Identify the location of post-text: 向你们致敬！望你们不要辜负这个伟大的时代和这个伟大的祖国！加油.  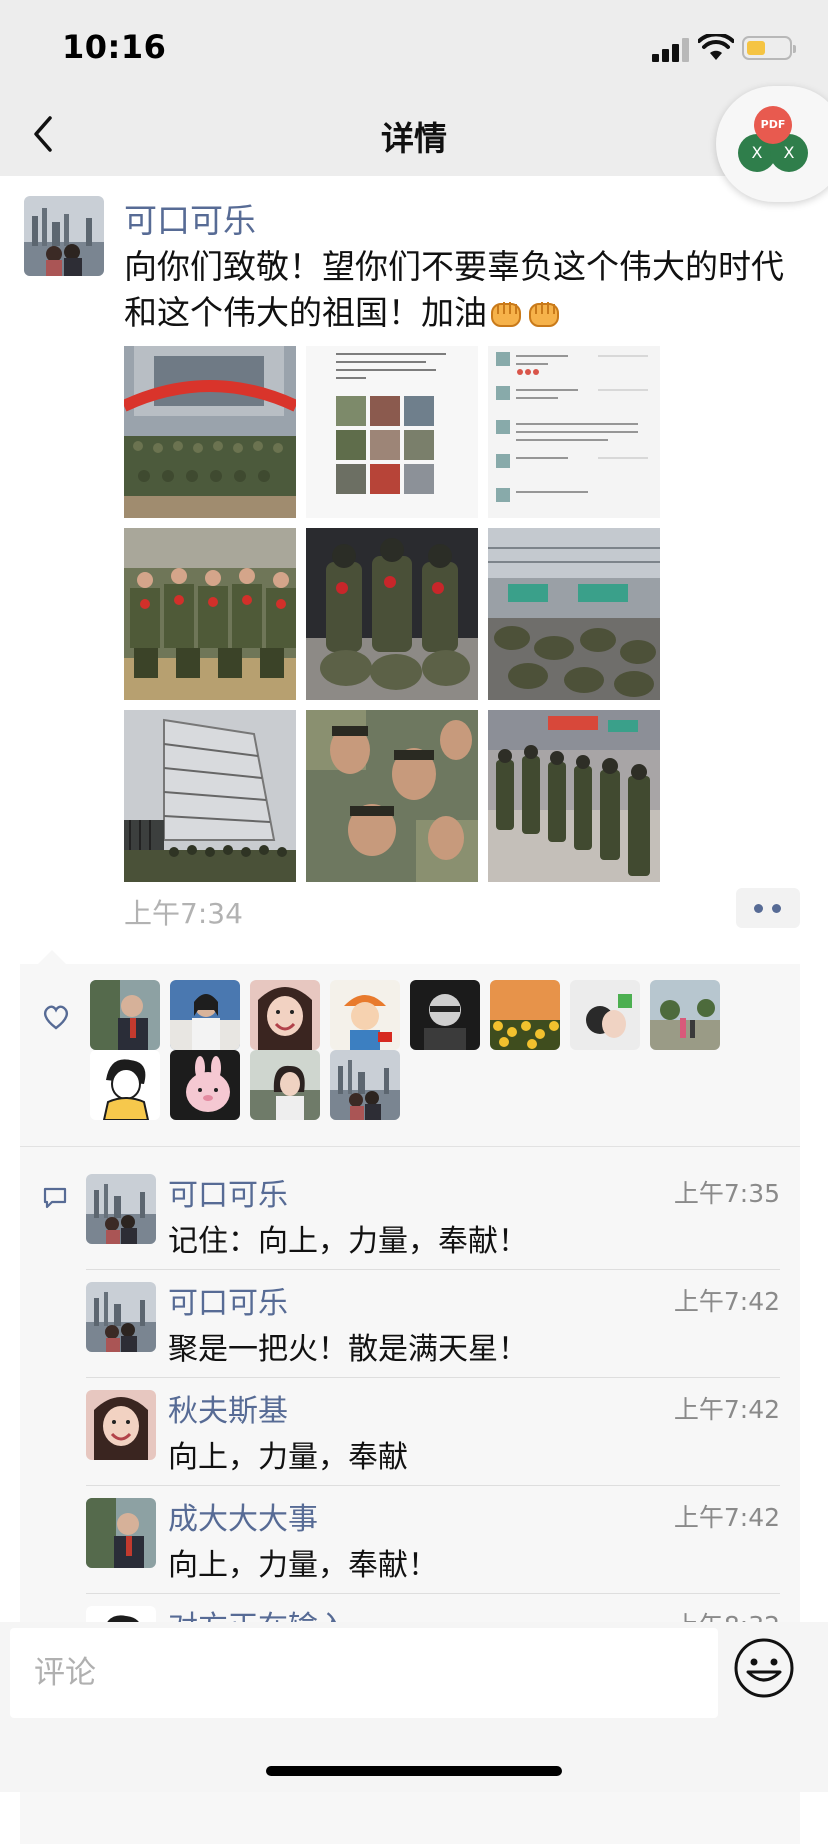
(462, 290).